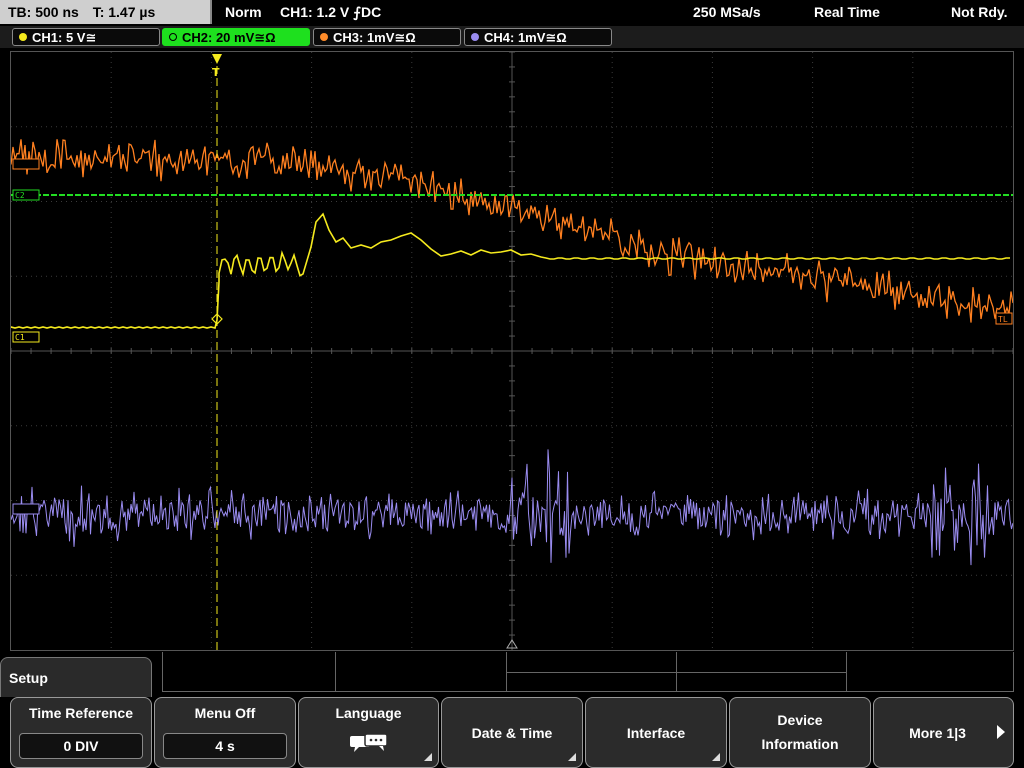 This screenshot has height=768, width=1024. I want to click on channel-3-color-dot, so click(324, 37).